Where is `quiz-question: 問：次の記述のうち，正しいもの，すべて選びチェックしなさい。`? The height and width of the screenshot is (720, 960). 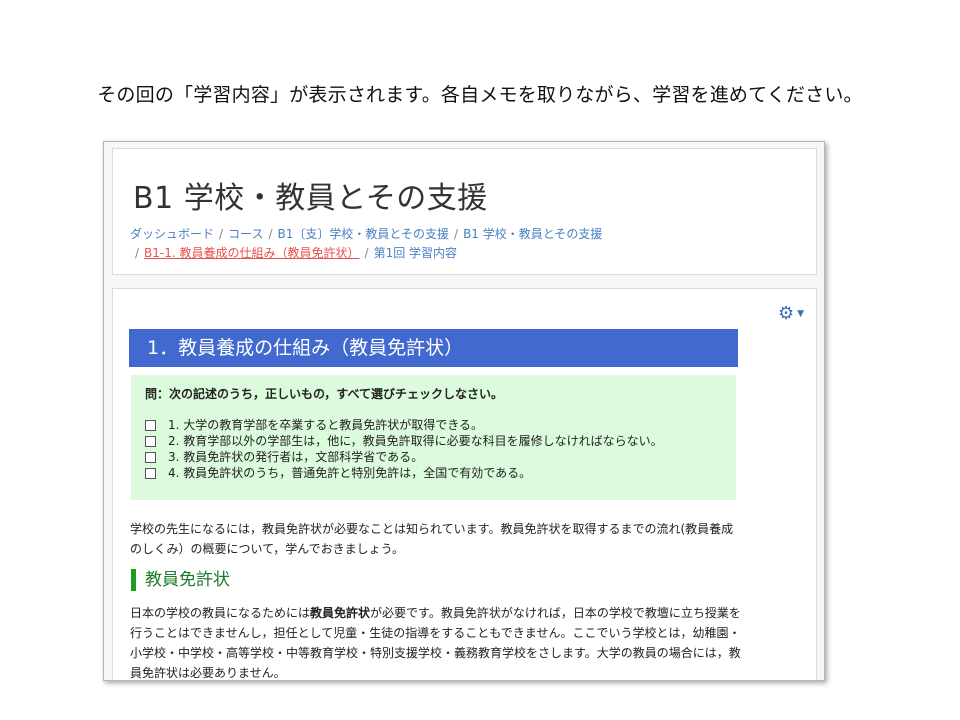 quiz-question: 問：次の記述のうち，正しいもの，すべて選びチェックしなさい。 is located at coordinates (324, 394).